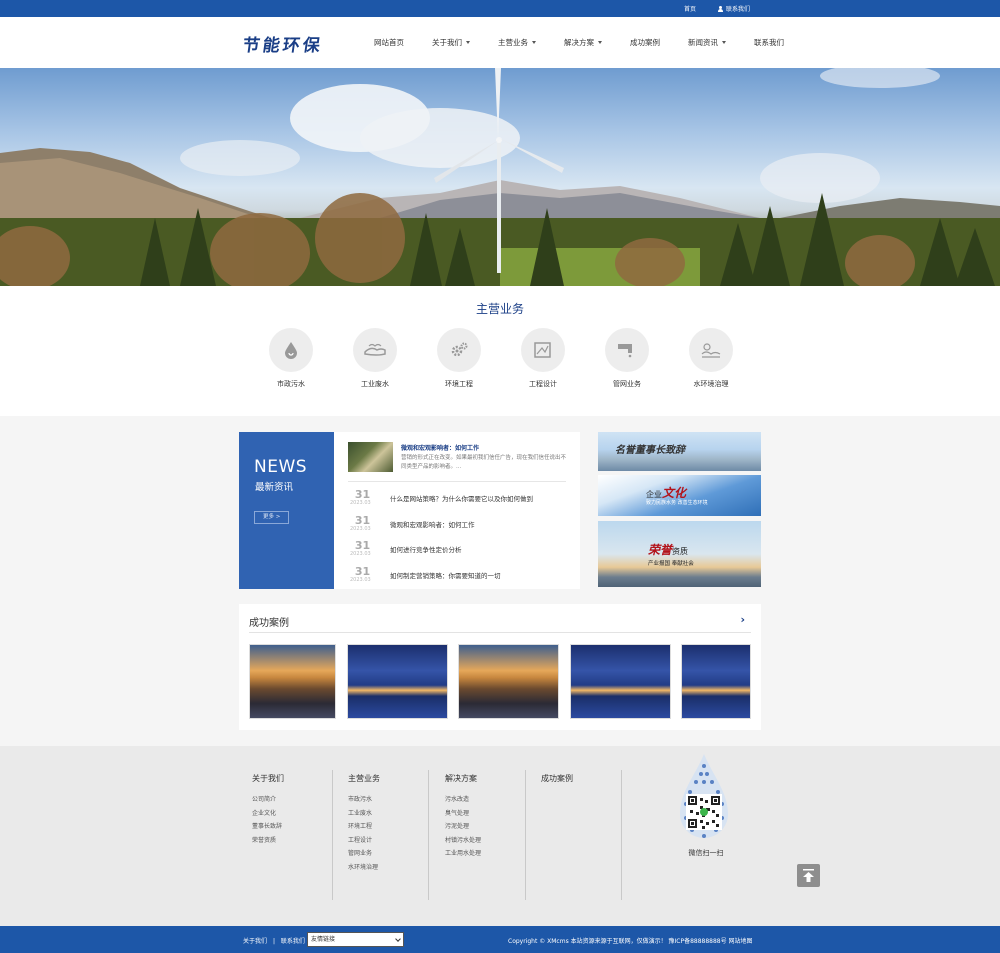 The image size is (1000, 953). Describe the element at coordinates (274, 487) in the screenshot. I see `news-title-cn: 最新资讯` at that location.